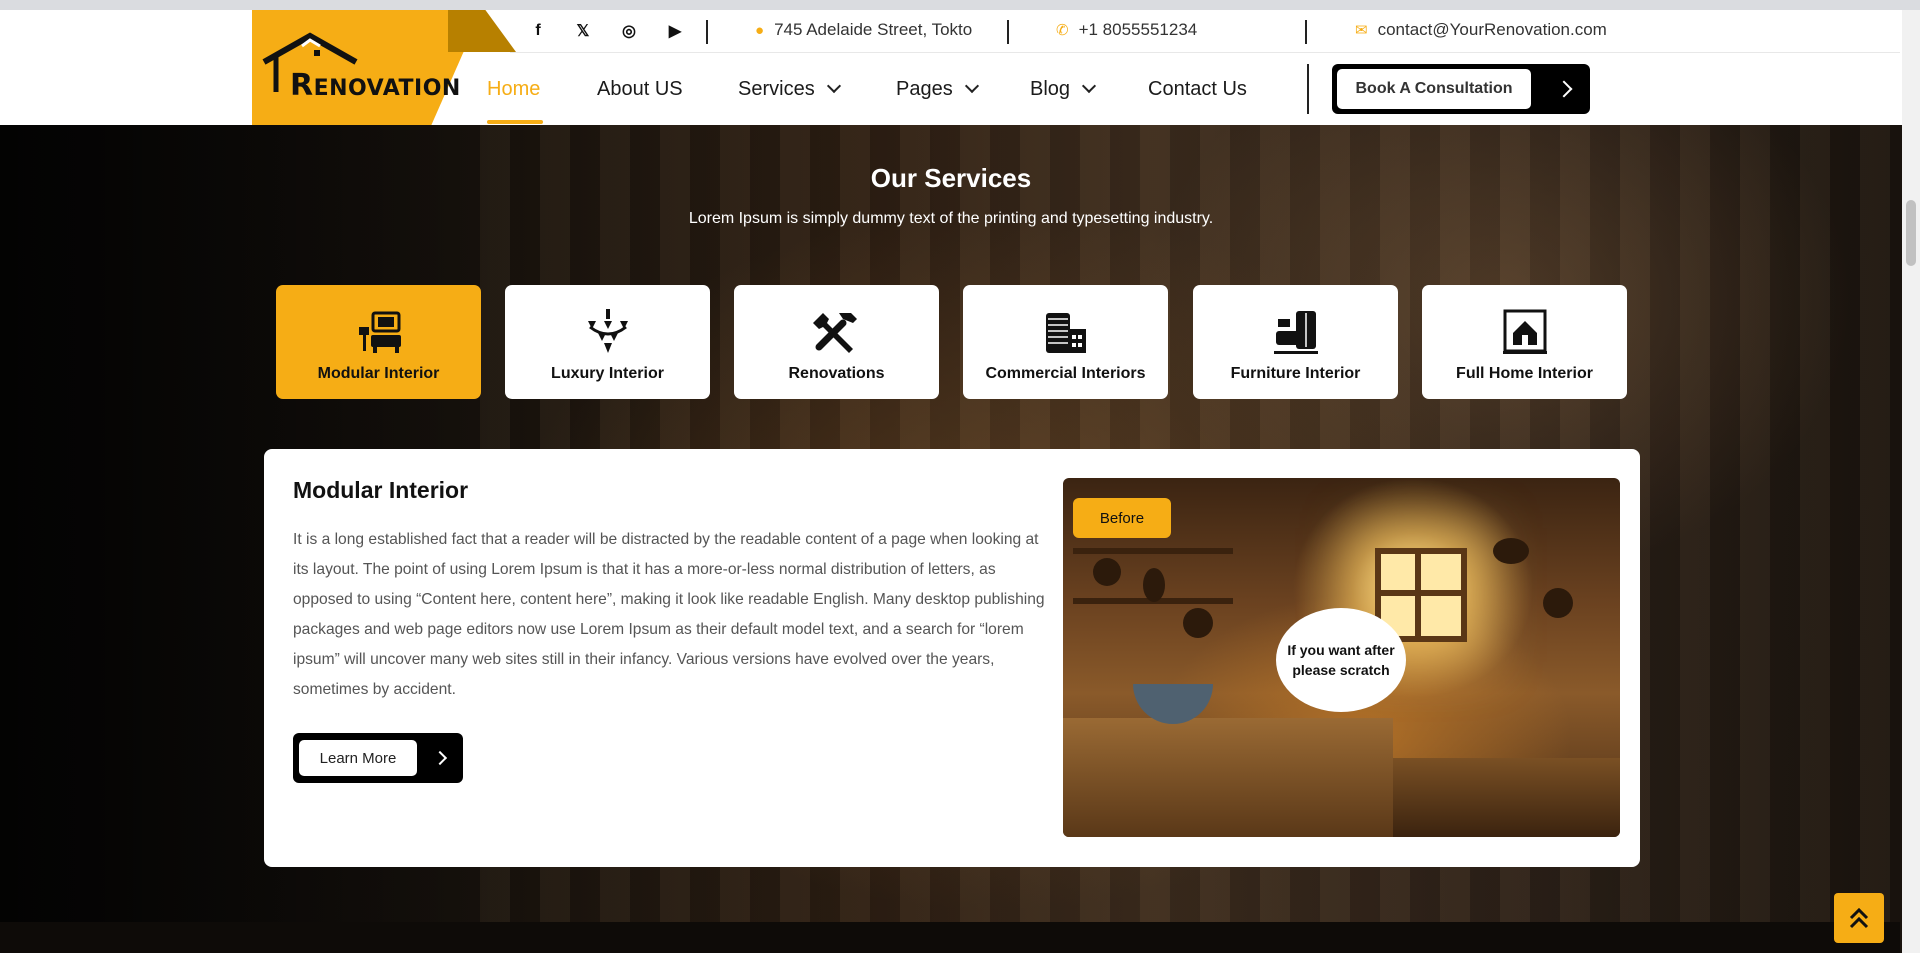 The image size is (1920, 953). Describe the element at coordinates (513, 89) in the screenshot. I see `nav-home: Home` at that location.